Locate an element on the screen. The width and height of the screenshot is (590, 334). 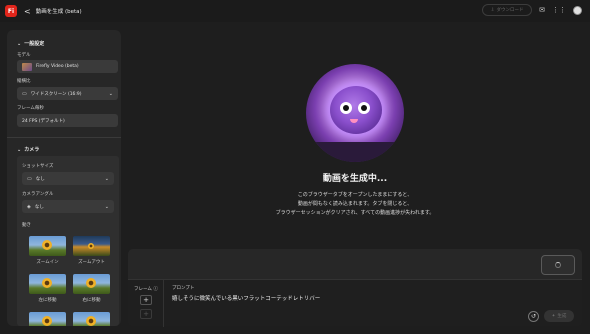
status-line: このブラウザータブをオープンしたままにすると、 is located at coordinates (355, 195).